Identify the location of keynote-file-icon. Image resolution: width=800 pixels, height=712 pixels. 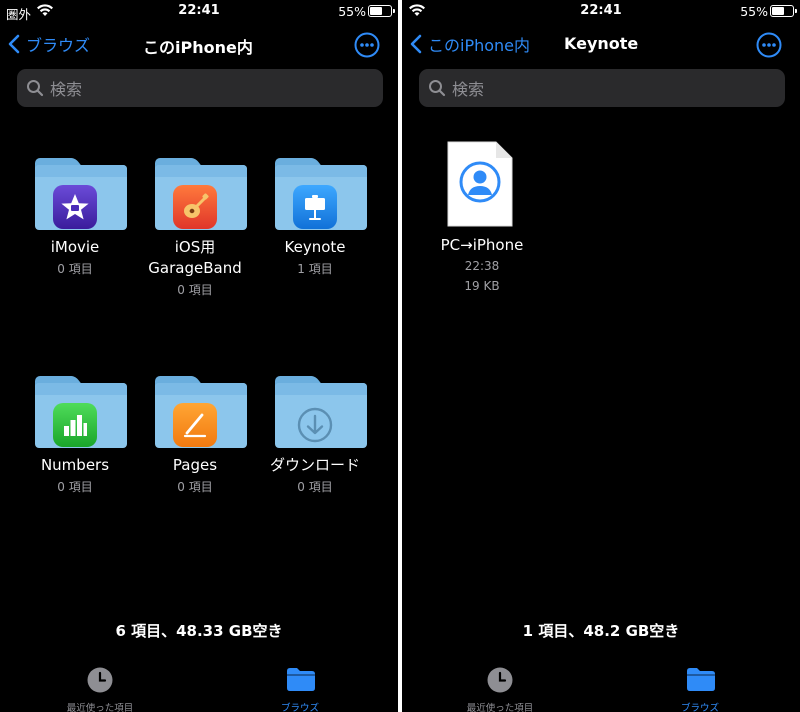
(480, 184).